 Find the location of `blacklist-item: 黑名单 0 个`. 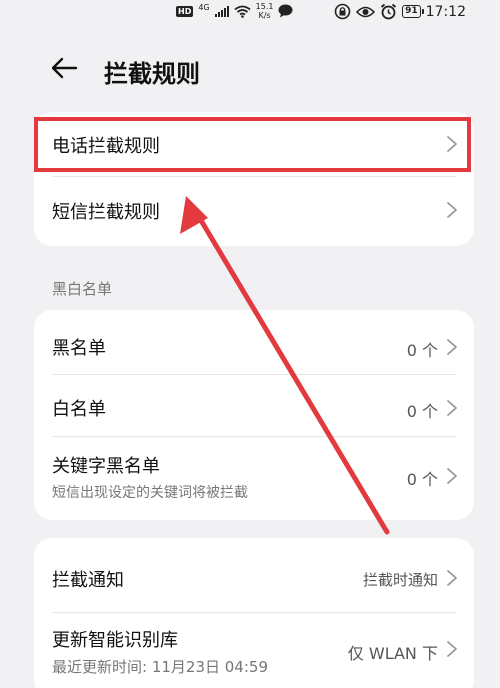

blacklist-item: 黑名单 0 个 is located at coordinates (254, 342).